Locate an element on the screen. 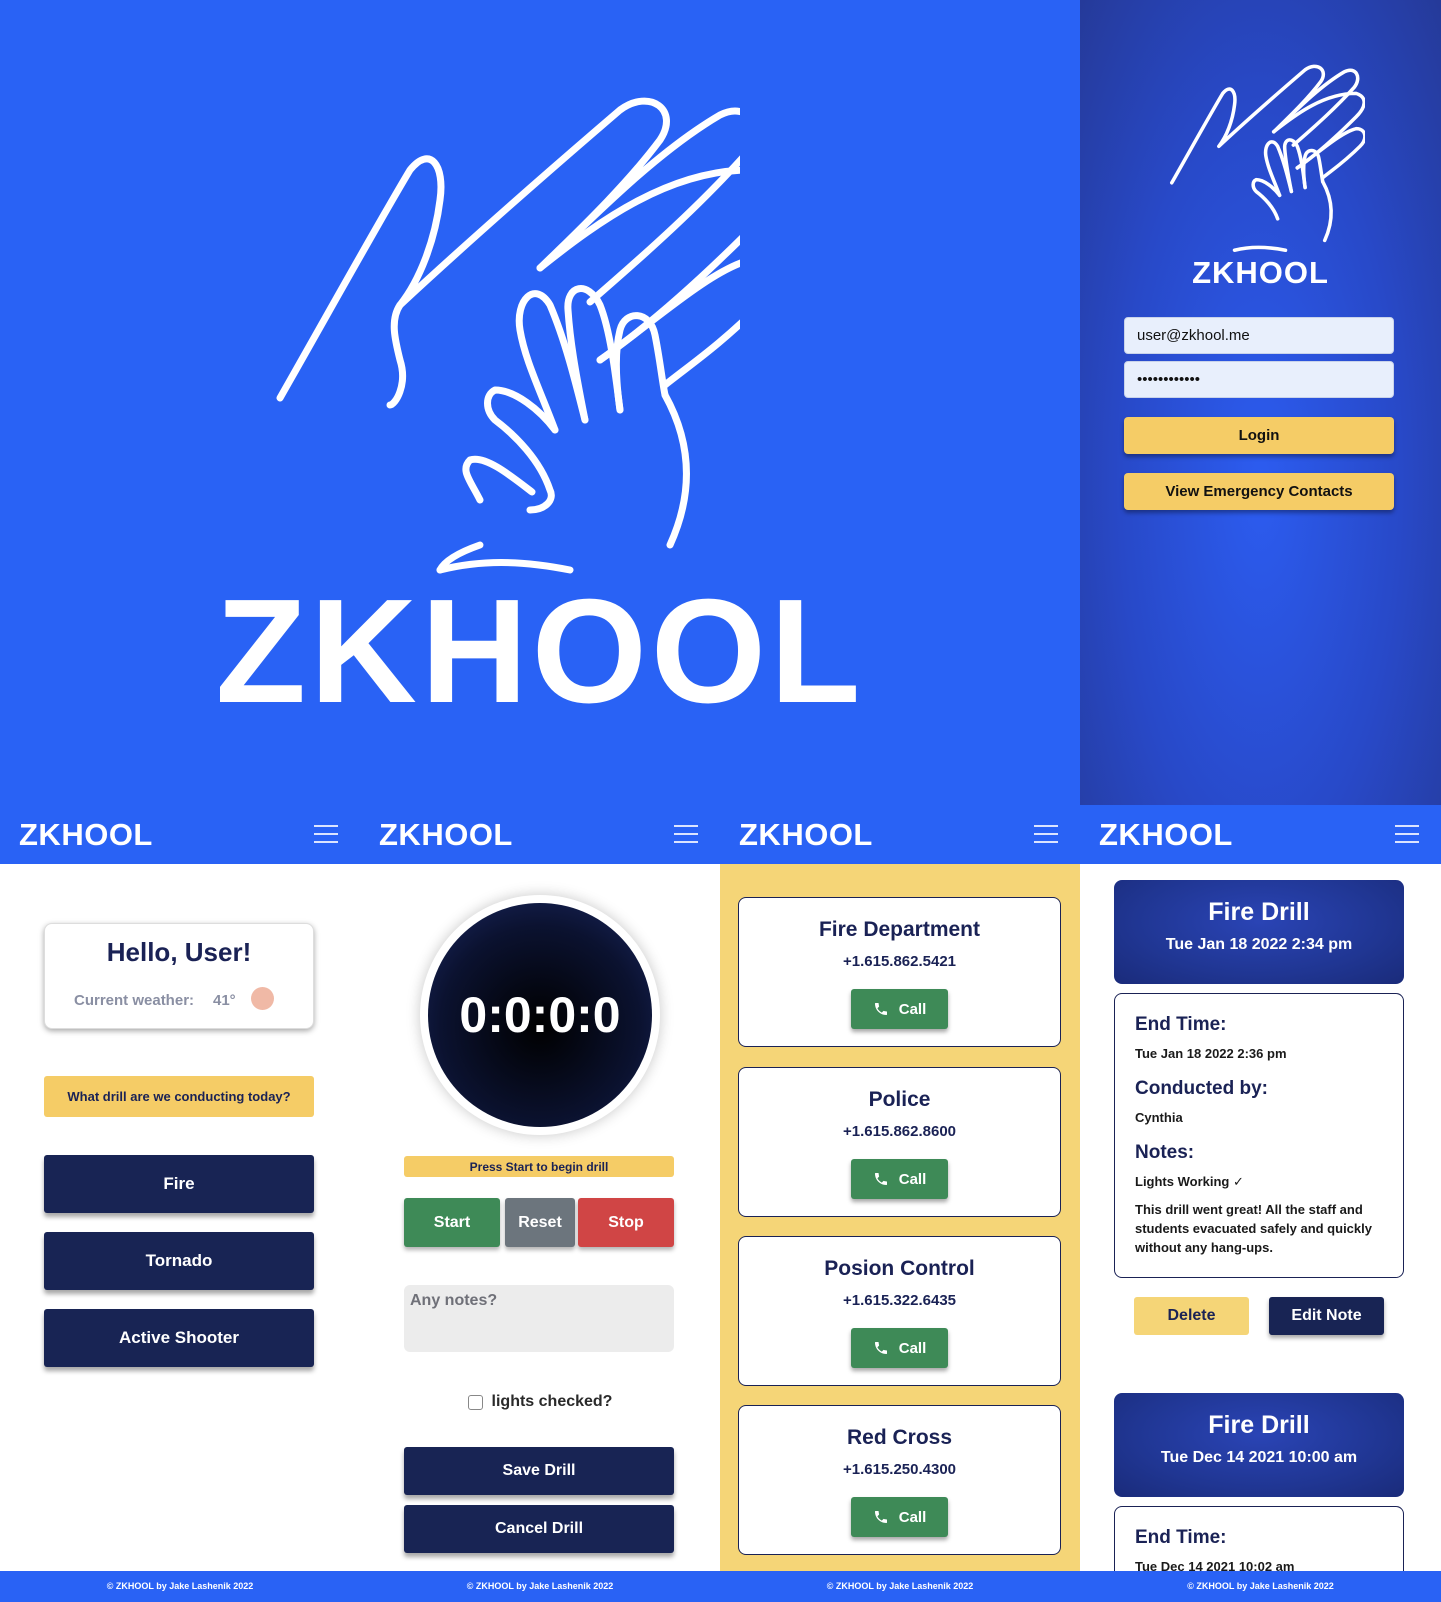 The width and height of the screenshot is (1441, 1602). drill-question-banner: What drill are we conducting today? is located at coordinates (179, 1096).